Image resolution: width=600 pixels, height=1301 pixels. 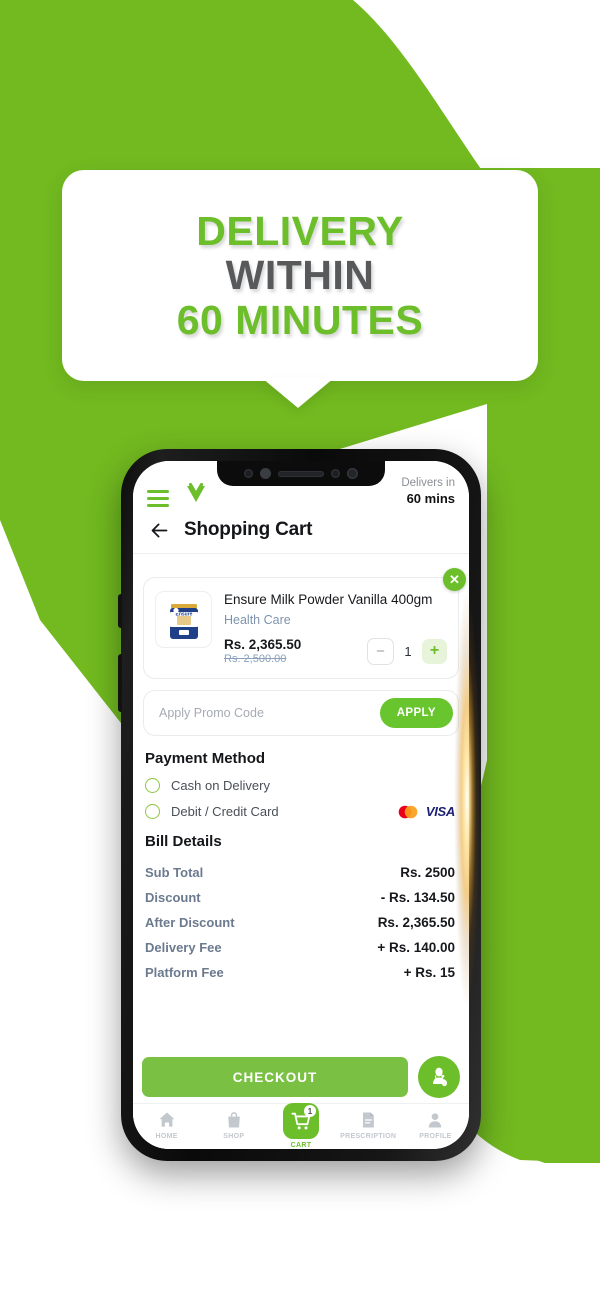 What do you see at coordinates (300, 872) in the screenshot?
I see `bill-row: Sub Total Rs. 2500` at bounding box center [300, 872].